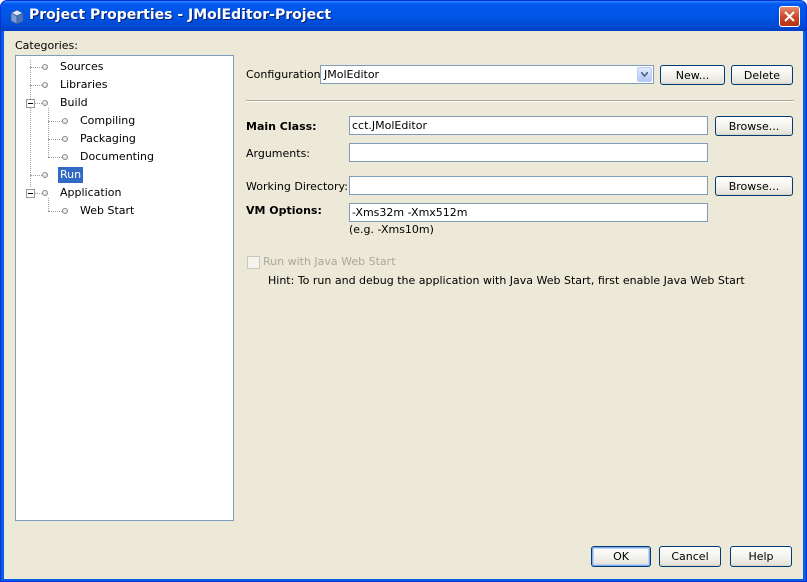 The image size is (807, 582). I want to click on delete-configuration-button: Delete, so click(762, 75).